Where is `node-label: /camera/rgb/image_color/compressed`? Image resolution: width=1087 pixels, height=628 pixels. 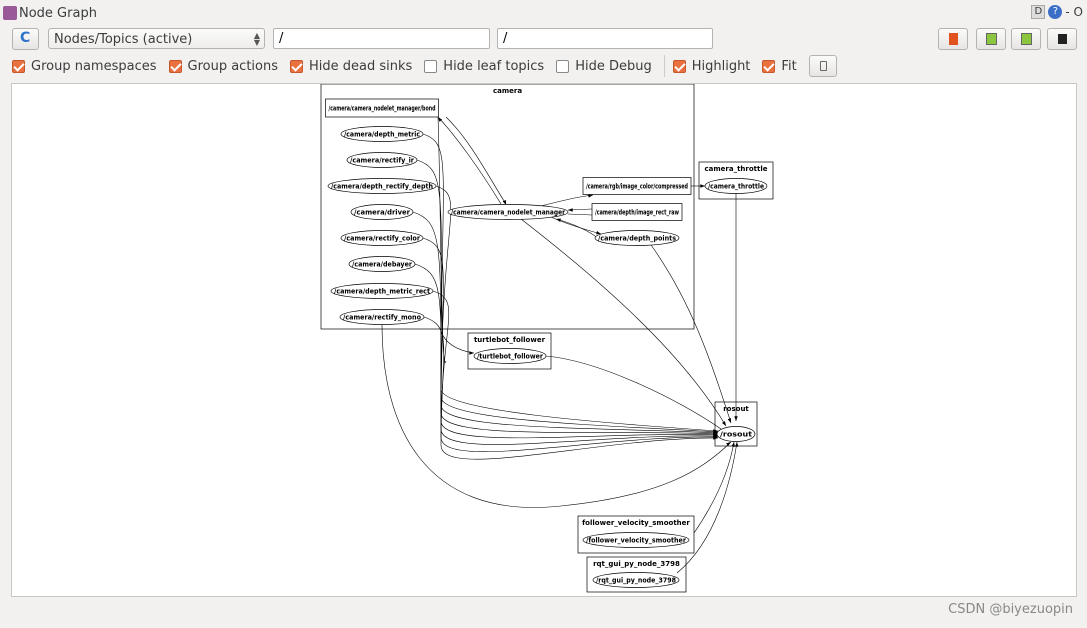
node-label: /camera/rgb/image_color/compressed is located at coordinates (637, 187).